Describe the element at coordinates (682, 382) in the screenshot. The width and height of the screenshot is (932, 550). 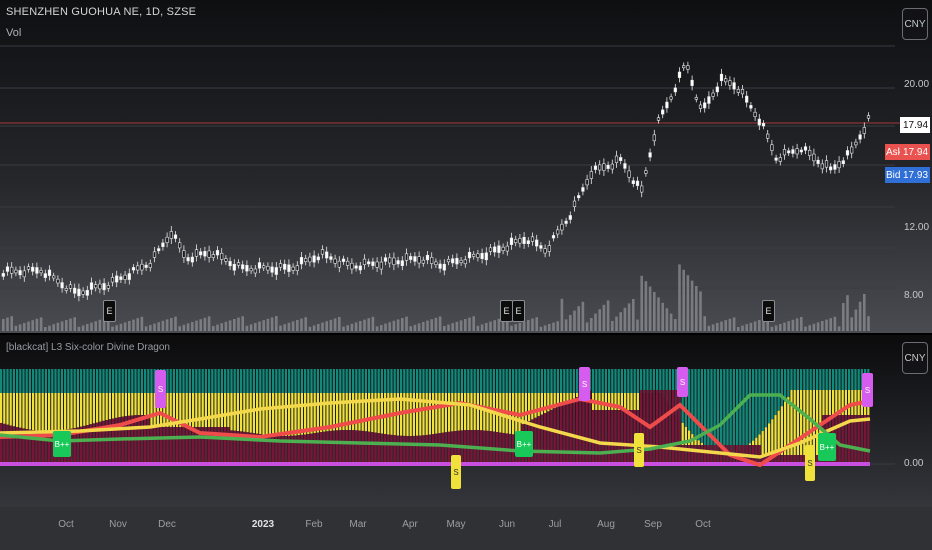
I see `sell-signal: S` at that location.